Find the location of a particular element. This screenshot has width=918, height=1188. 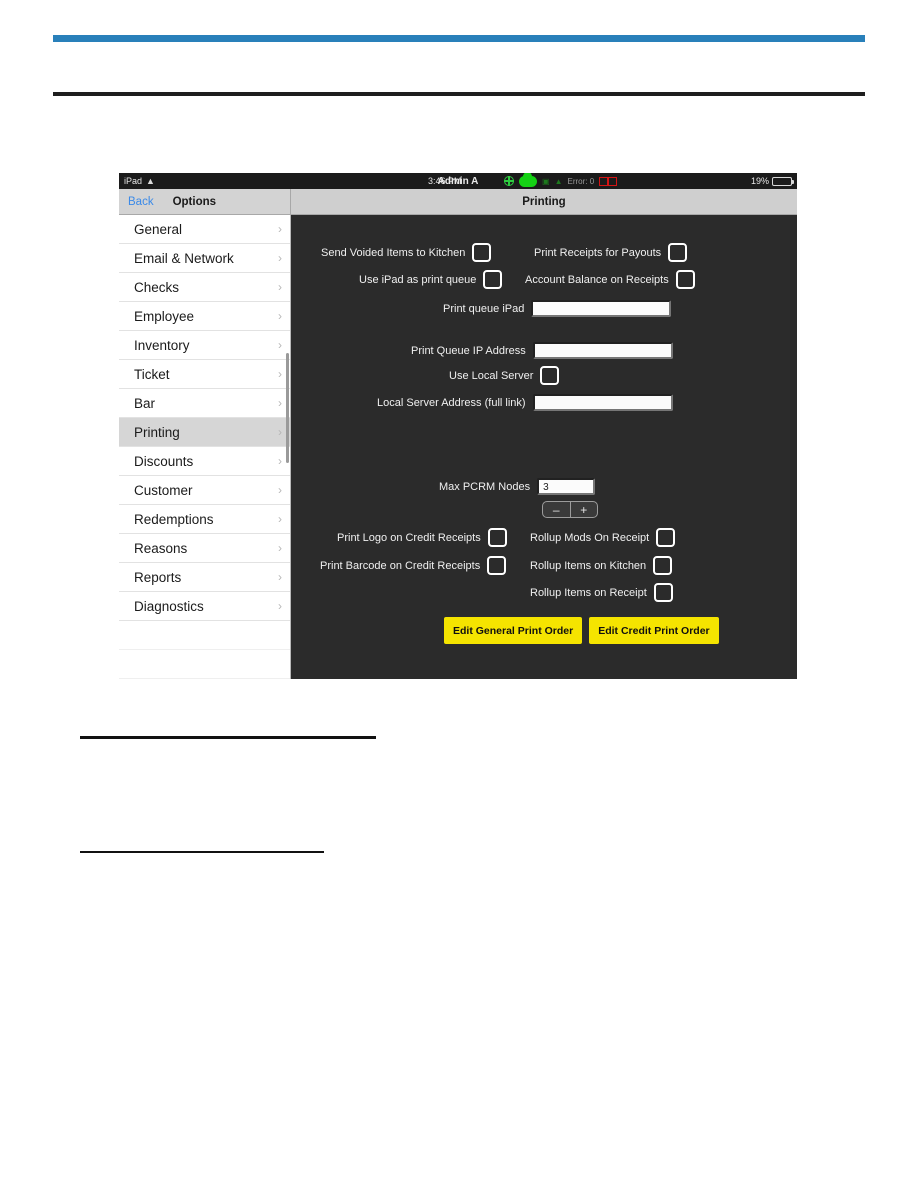

field-label: Rollup Items on Receipt is located at coordinates (588, 592).